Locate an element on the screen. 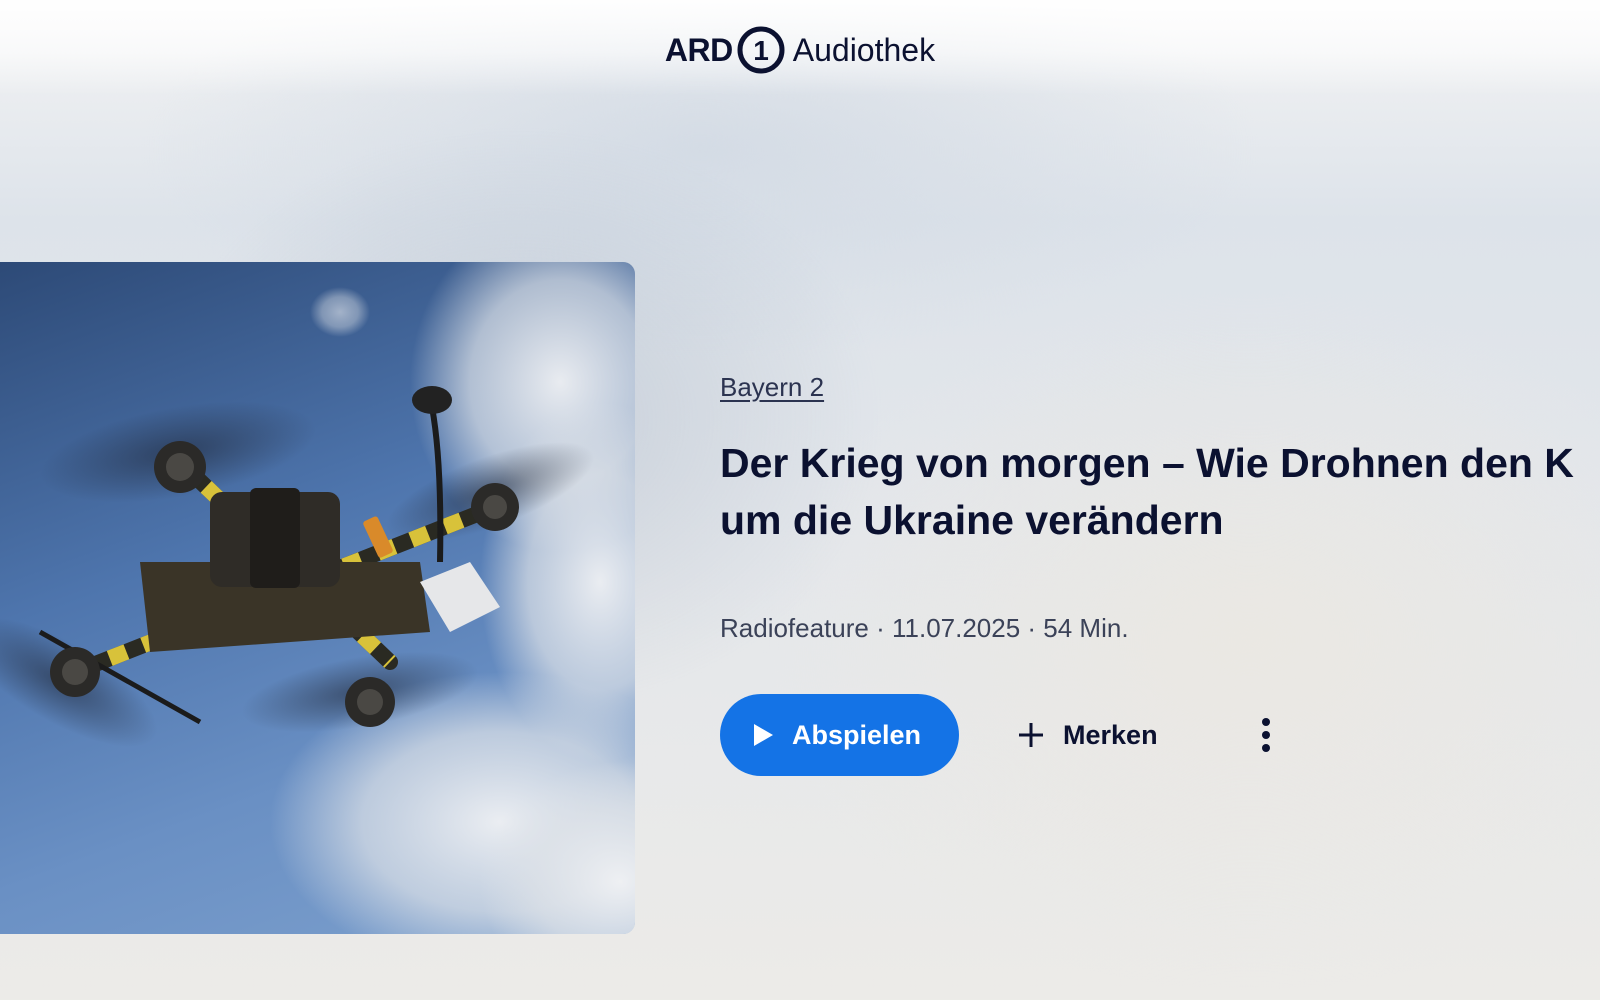 The image size is (1600, 1000). bookmark-button: Merken is located at coordinates (1087, 735).